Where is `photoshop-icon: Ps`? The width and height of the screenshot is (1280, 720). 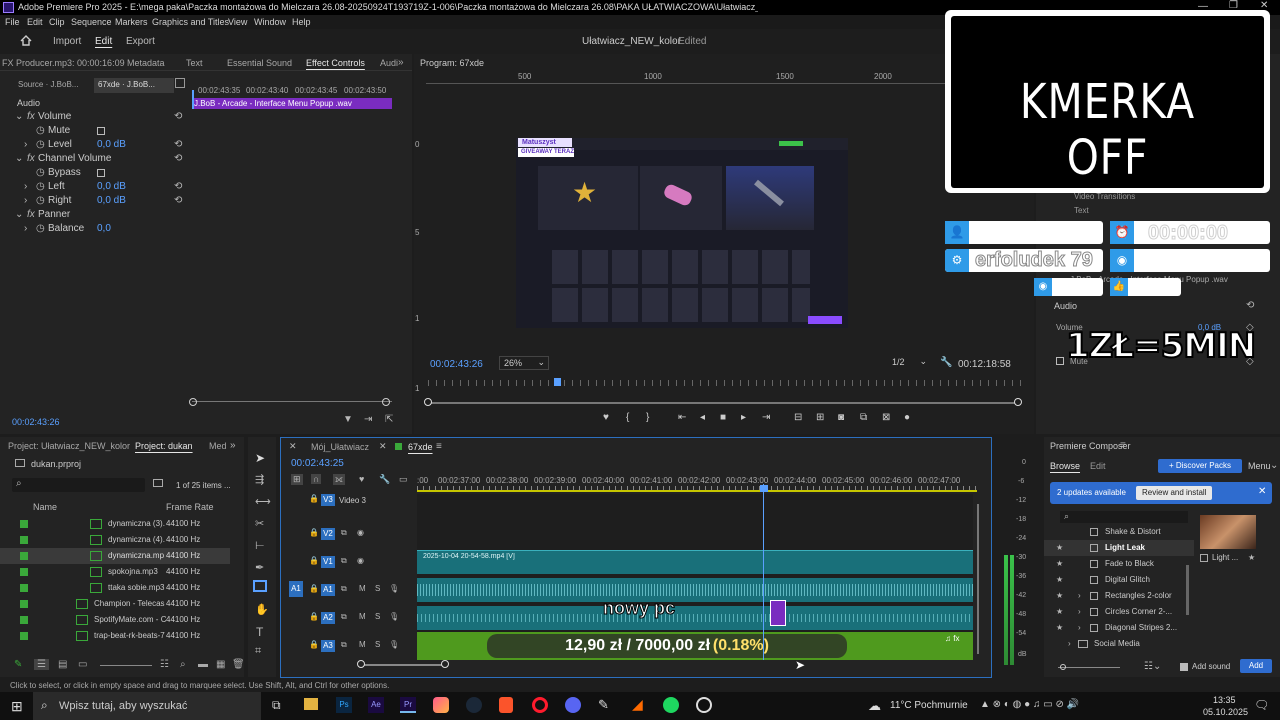 photoshop-icon: Ps is located at coordinates (344, 705).